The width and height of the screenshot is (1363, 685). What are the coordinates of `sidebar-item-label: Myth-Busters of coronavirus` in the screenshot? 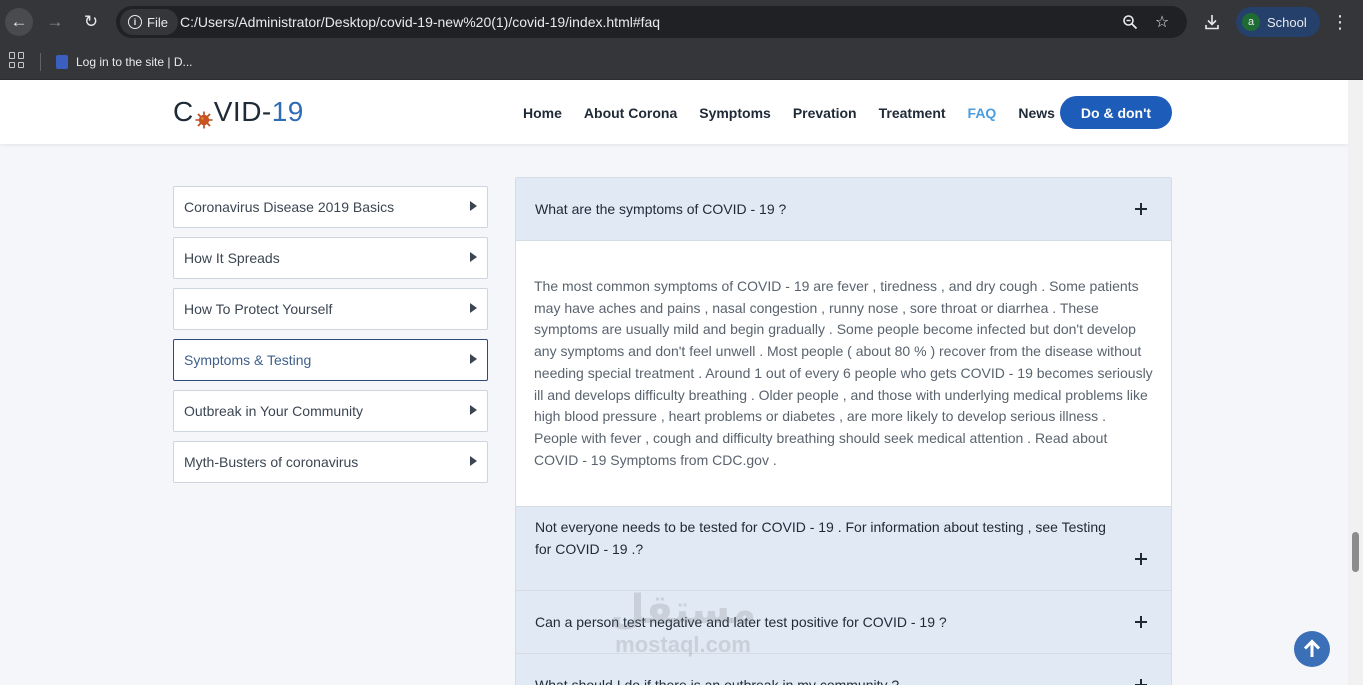 It's located at (271, 462).